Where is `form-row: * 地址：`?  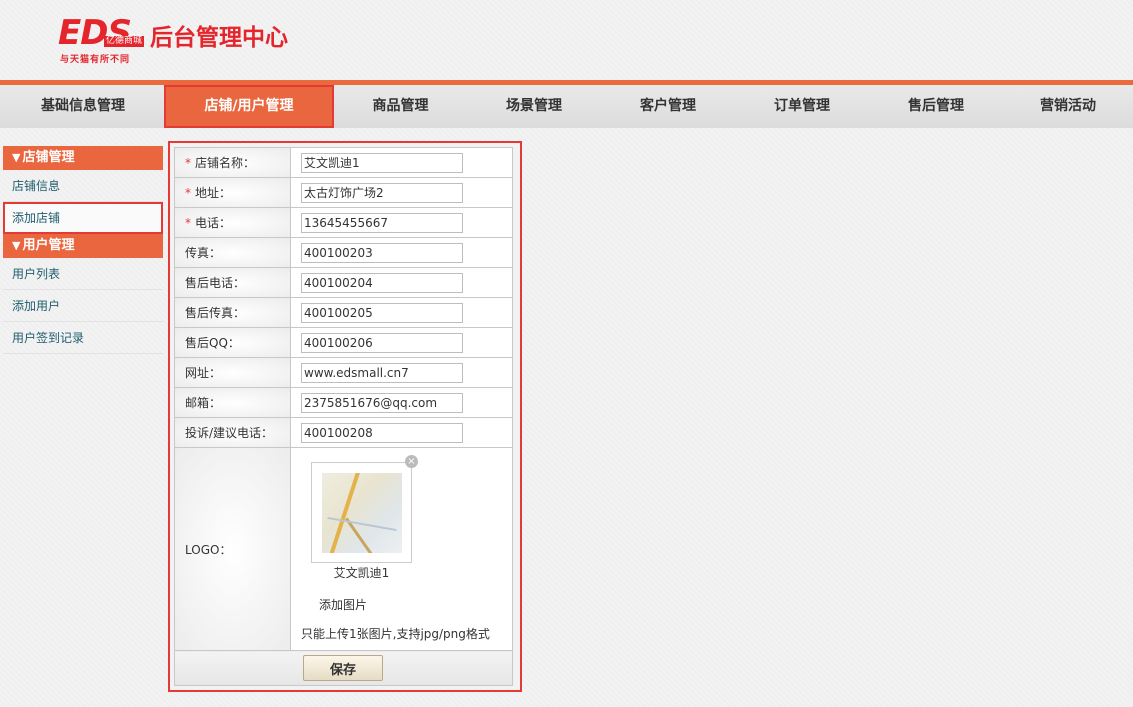
form-row: * 地址： is located at coordinates (343, 192).